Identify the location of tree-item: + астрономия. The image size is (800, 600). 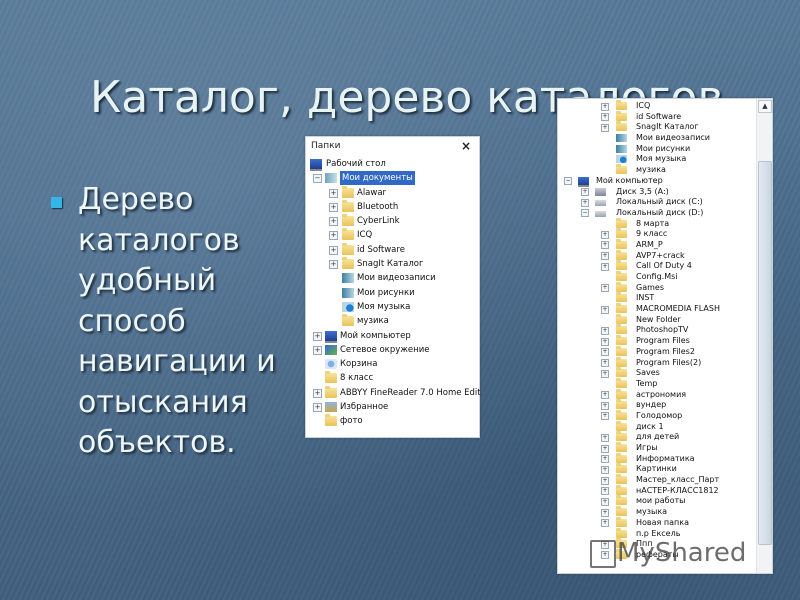
(665, 394).